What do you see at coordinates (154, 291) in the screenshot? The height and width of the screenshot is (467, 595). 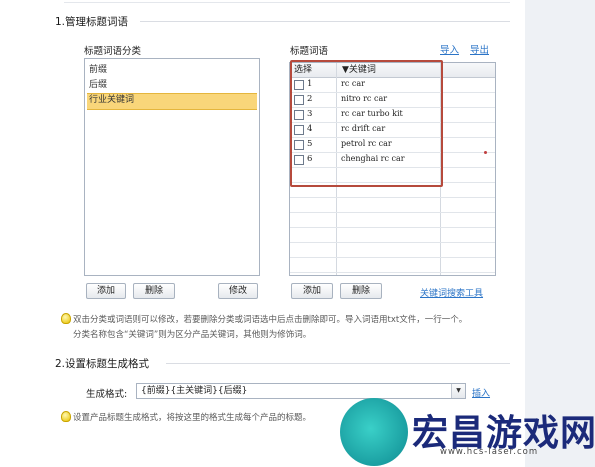 I see `category-delete-button: 删除` at bounding box center [154, 291].